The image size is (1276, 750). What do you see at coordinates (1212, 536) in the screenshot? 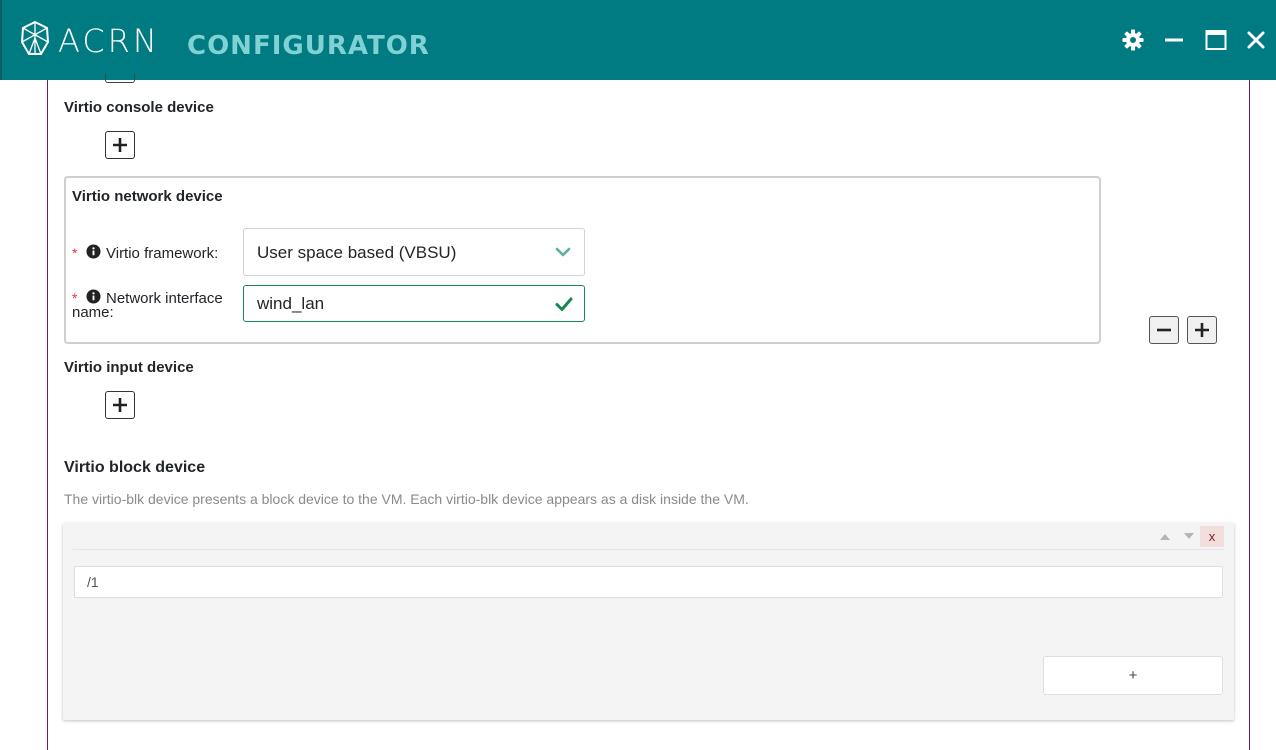
I see `remove-block-item-button: x` at bounding box center [1212, 536].